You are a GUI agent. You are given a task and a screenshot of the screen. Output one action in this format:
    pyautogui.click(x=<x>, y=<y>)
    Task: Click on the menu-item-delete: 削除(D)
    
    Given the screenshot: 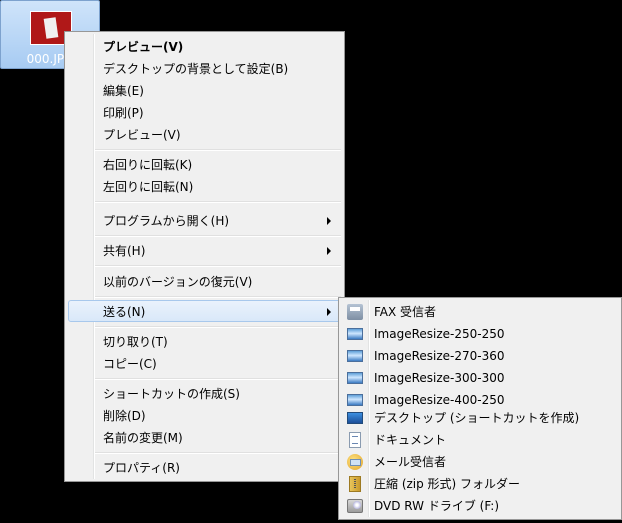 What is the action you would take?
    pyautogui.click(x=204, y=415)
    